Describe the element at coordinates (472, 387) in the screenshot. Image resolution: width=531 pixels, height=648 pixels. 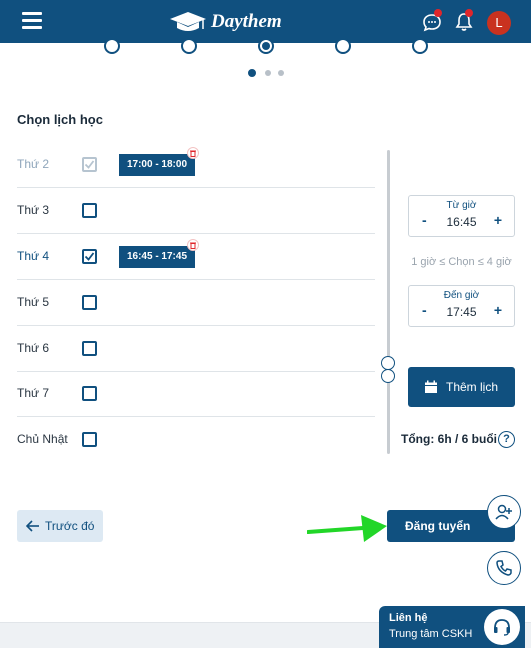
I see `add-schedule-label: Thêm lịch` at that location.